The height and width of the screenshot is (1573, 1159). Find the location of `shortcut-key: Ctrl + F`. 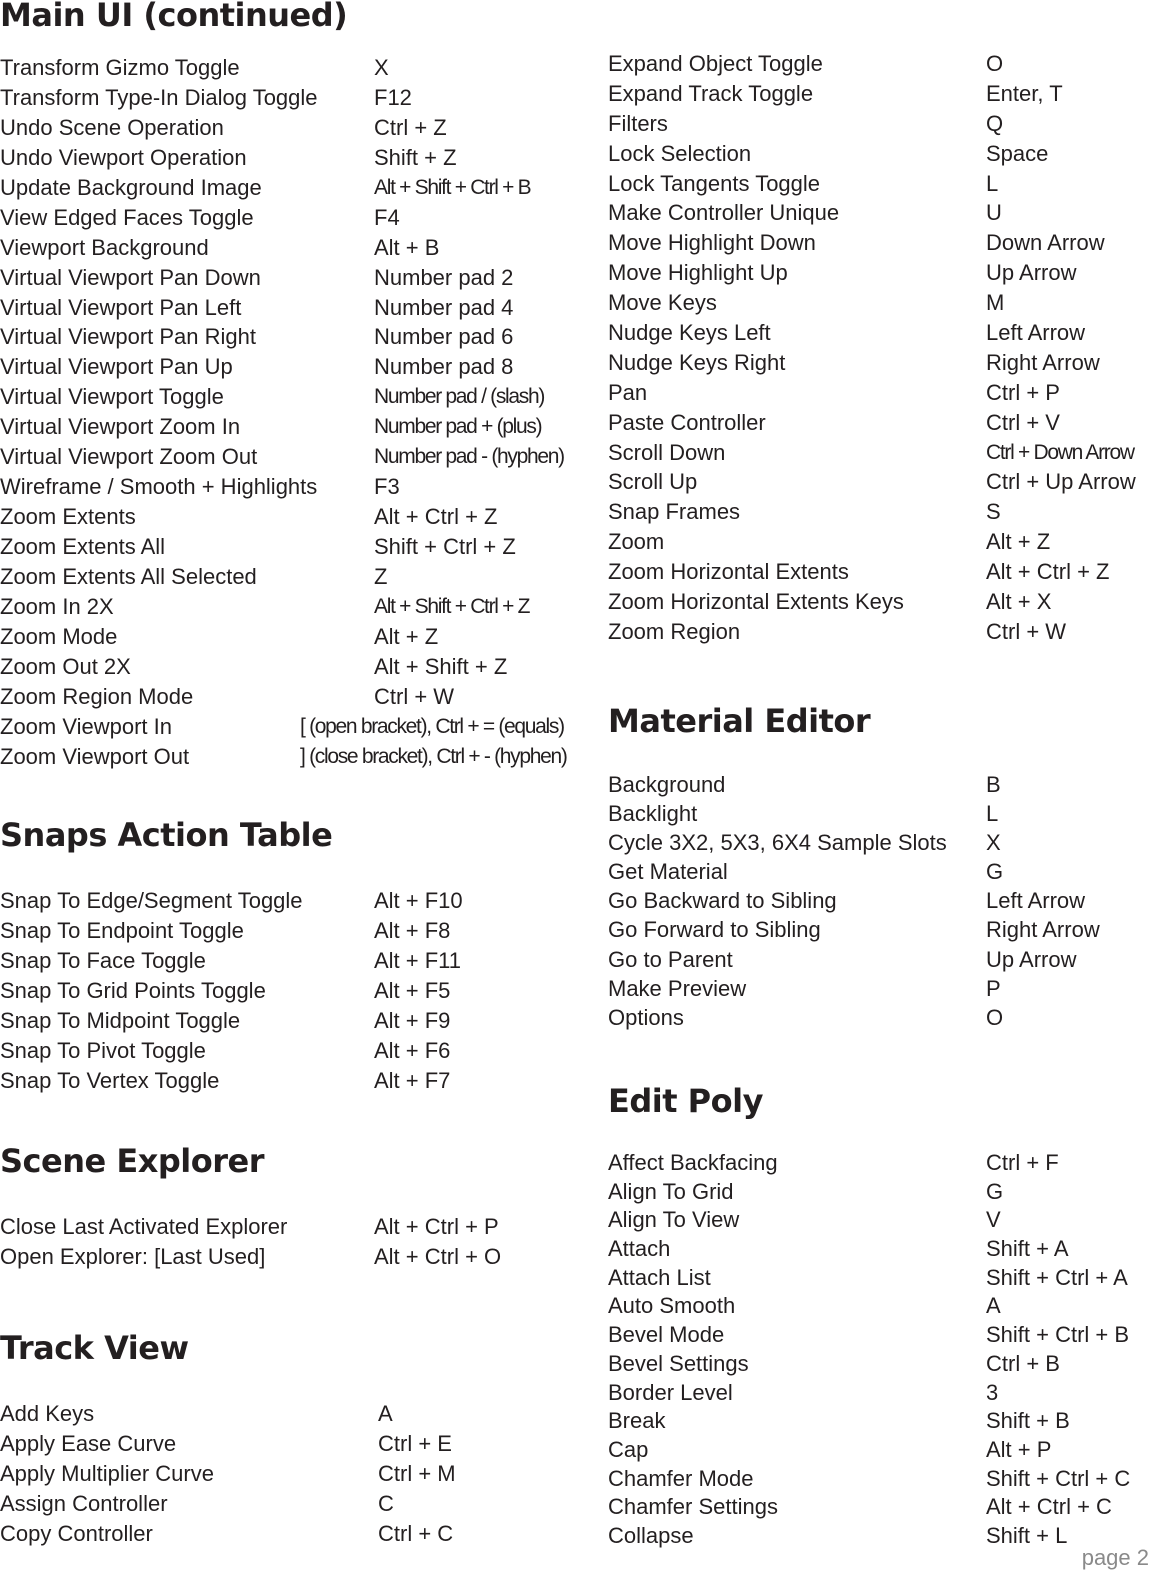

shortcut-key: Ctrl + F is located at coordinates (1022, 1162).